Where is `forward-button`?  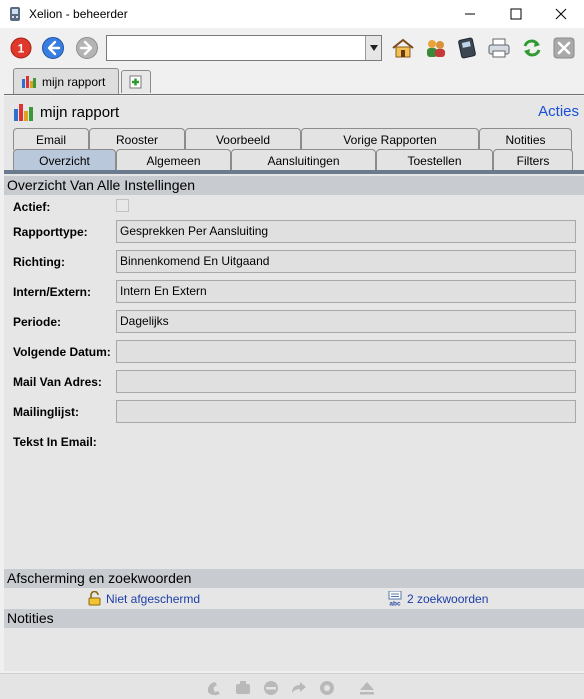 forward-button is located at coordinates (87, 48).